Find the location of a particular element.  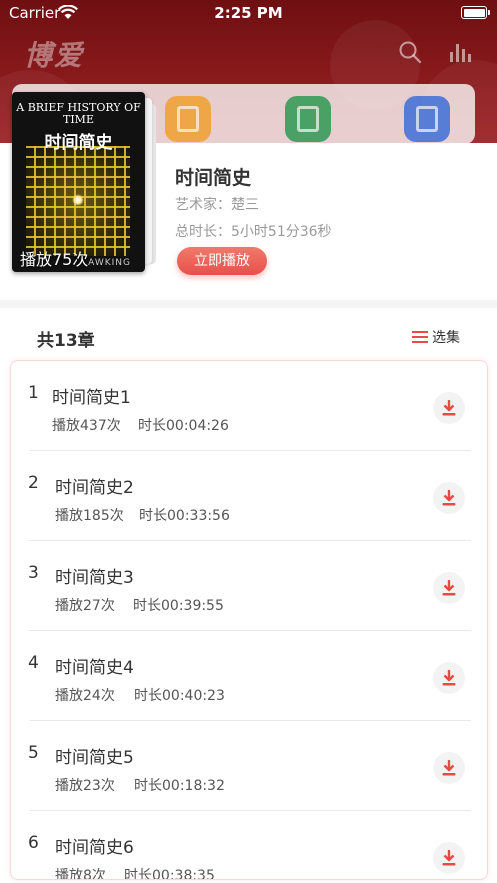

cover-title-zh: 时间简史 is located at coordinates (78, 143).